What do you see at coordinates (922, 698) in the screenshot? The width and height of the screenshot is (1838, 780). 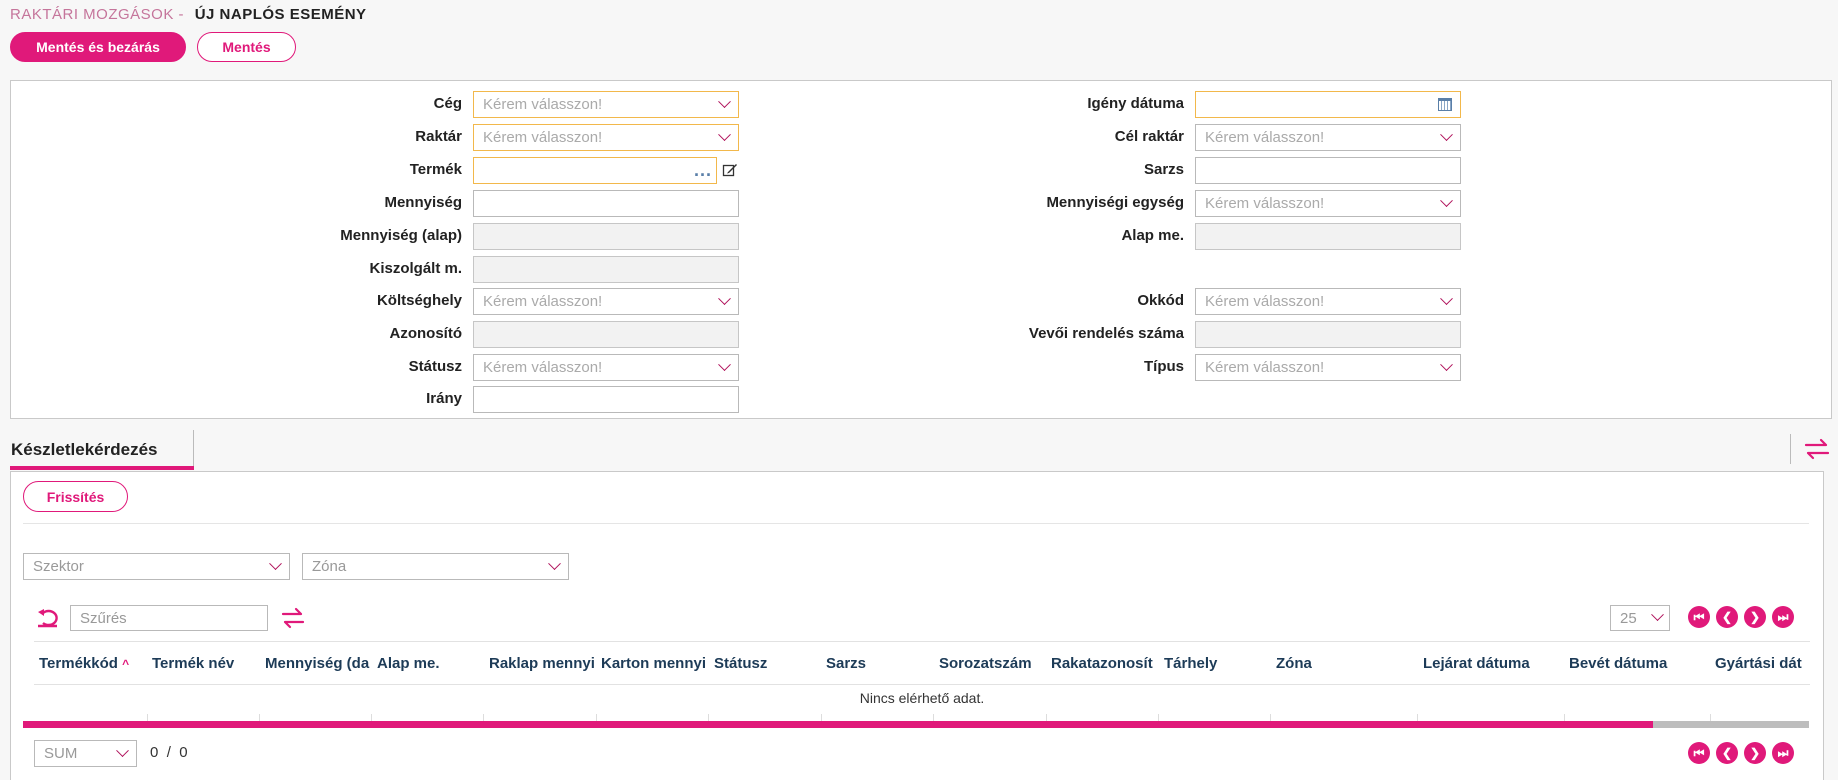 I see `no-data-message: Nincs elérhető adat.` at bounding box center [922, 698].